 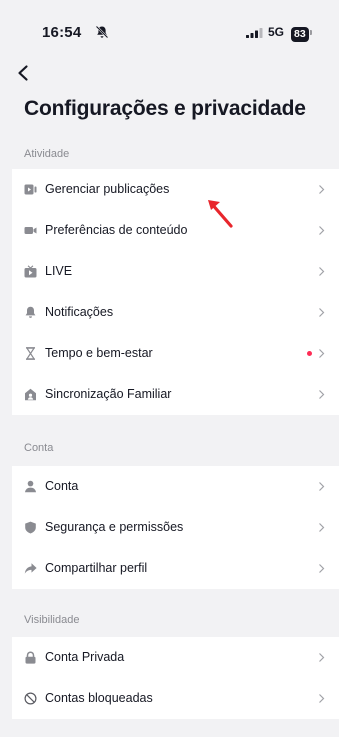 I want to click on menu-item-label: Contas bloqueadas, so click(x=99, y=698).